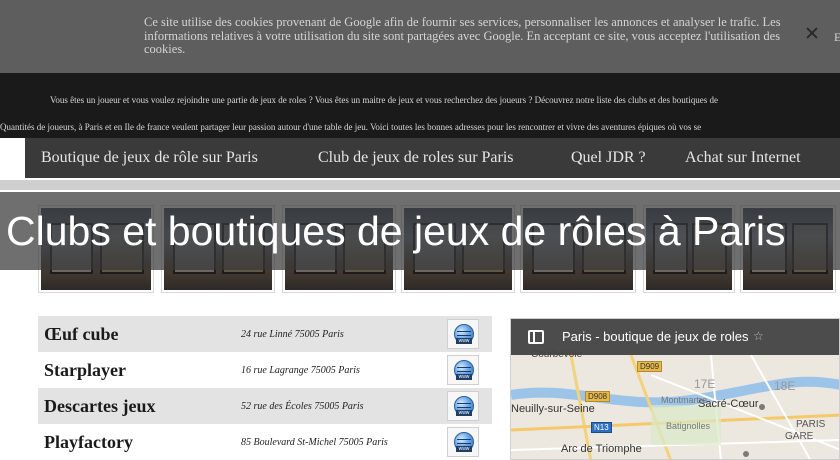 The height and width of the screenshot is (460, 840). What do you see at coordinates (705, 384) in the screenshot?
I see `map-label-17e: 17E` at bounding box center [705, 384].